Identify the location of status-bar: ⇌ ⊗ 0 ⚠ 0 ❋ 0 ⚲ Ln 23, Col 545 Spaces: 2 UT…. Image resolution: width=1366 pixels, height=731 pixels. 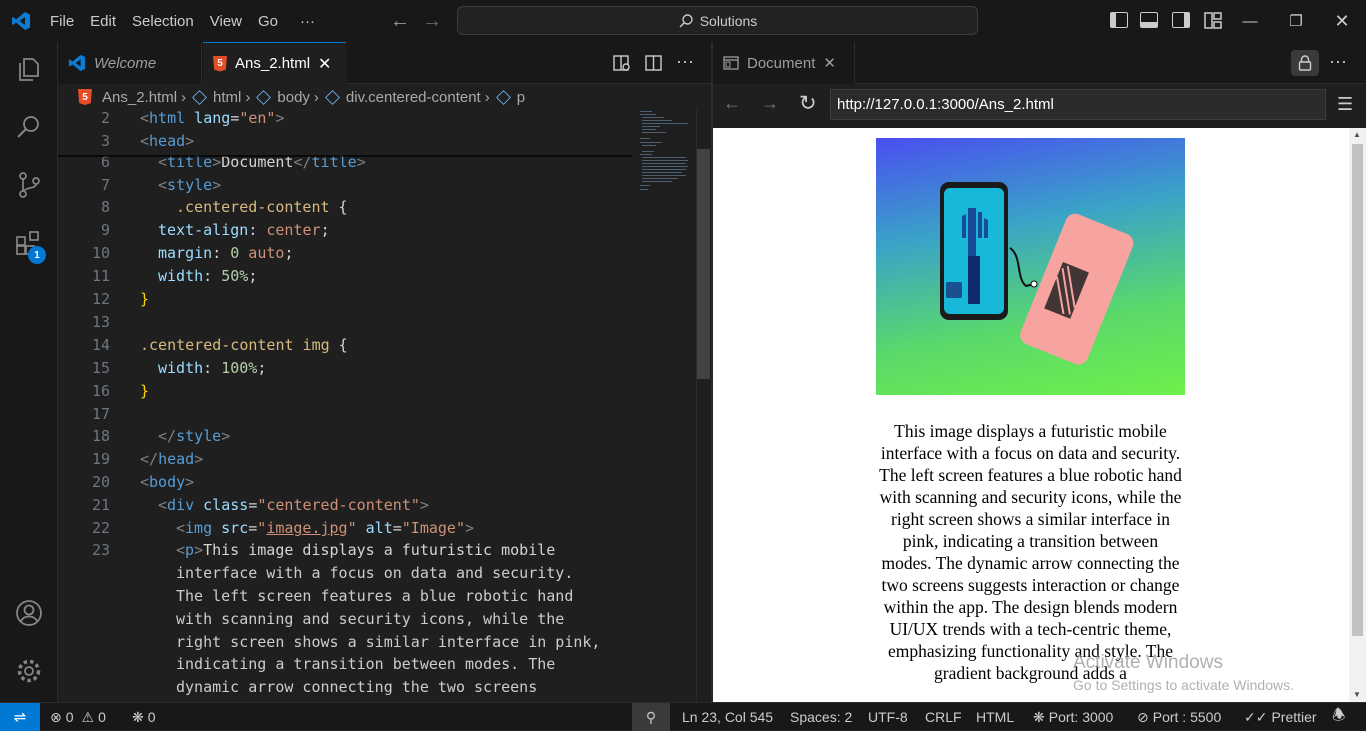
(683, 716).